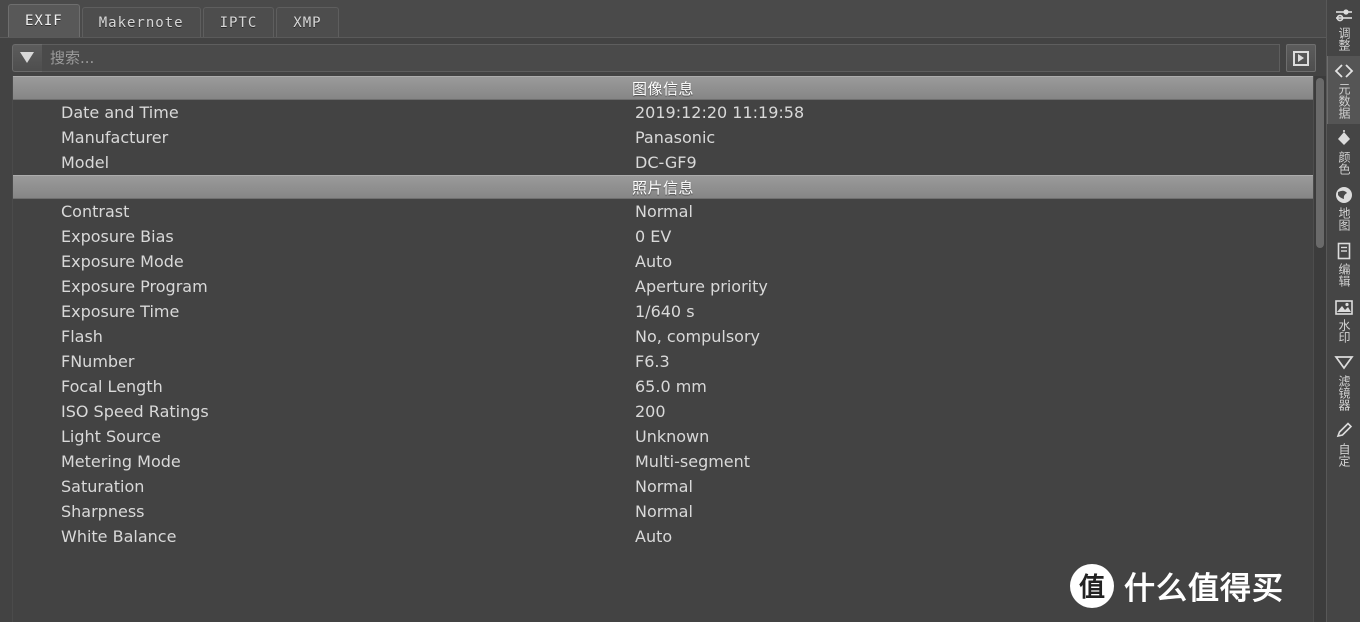 Image resolution: width=1360 pixels, height=622 pixels. Describe the element at coordinates (115, 137) in the screenshot. I see `row-key: Manufacturer` at that location.